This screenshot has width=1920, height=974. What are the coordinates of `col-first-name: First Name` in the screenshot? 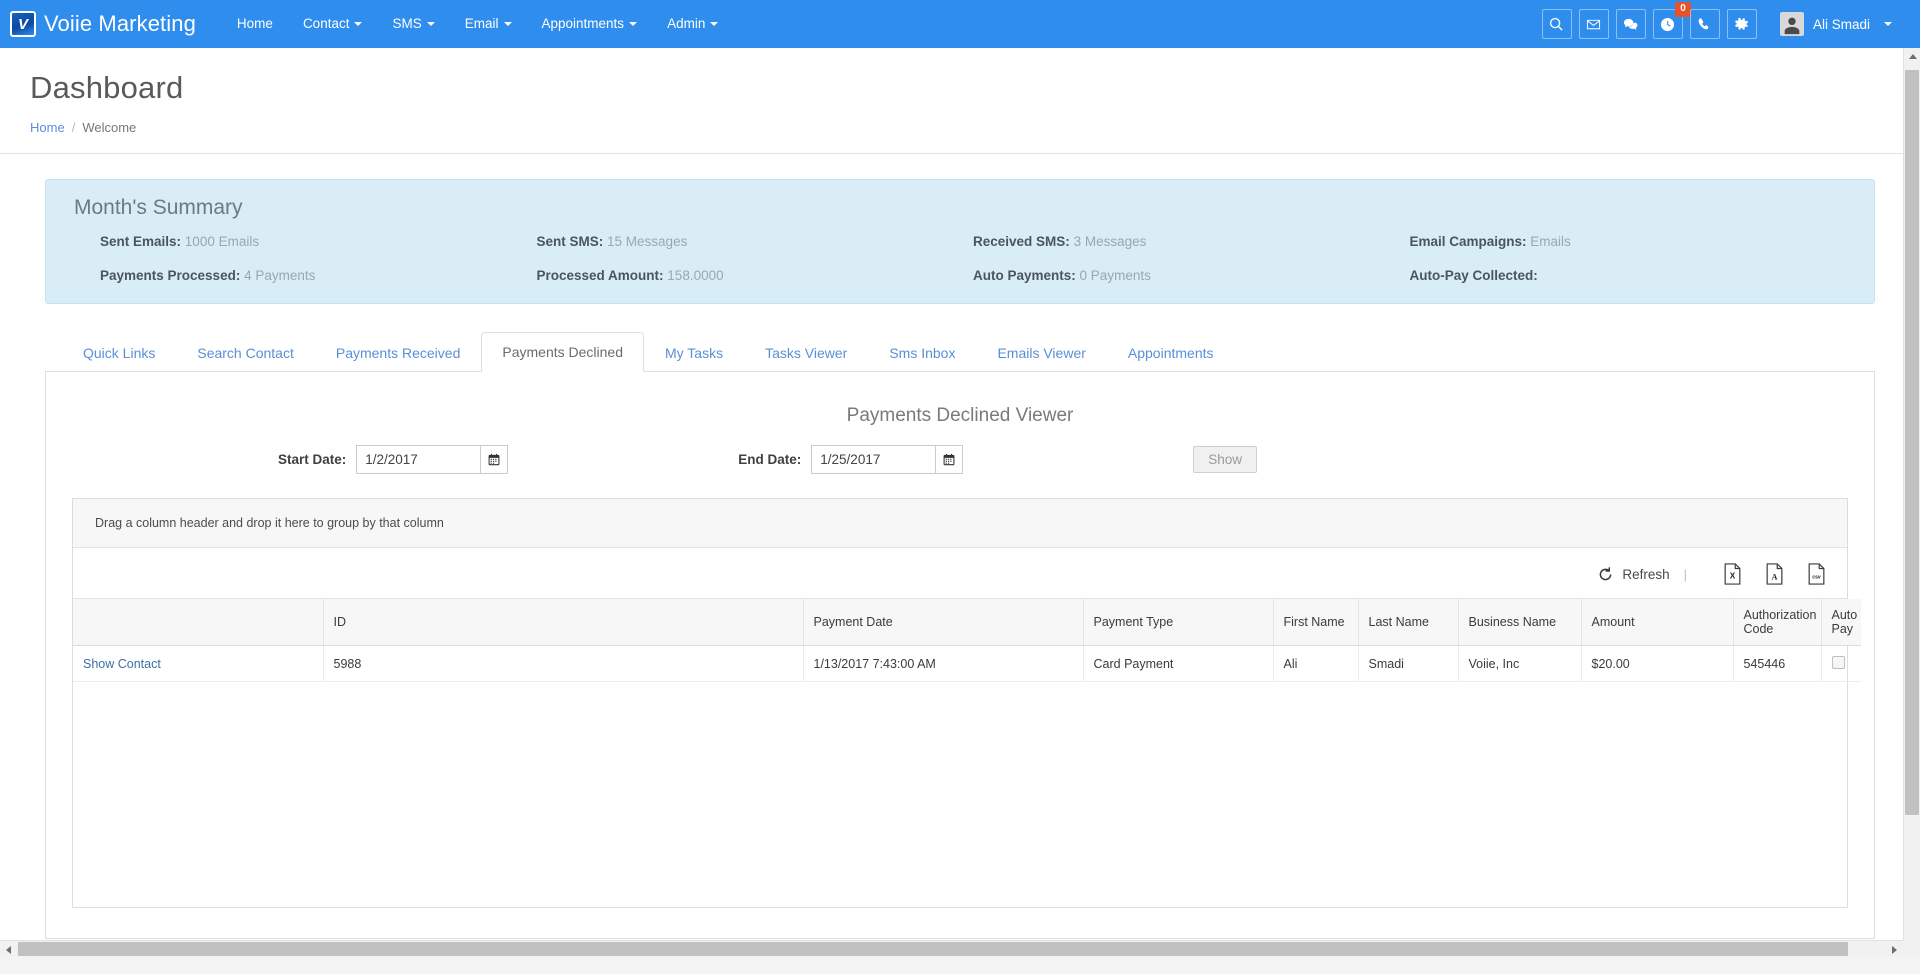 It's located at (1316, 622).